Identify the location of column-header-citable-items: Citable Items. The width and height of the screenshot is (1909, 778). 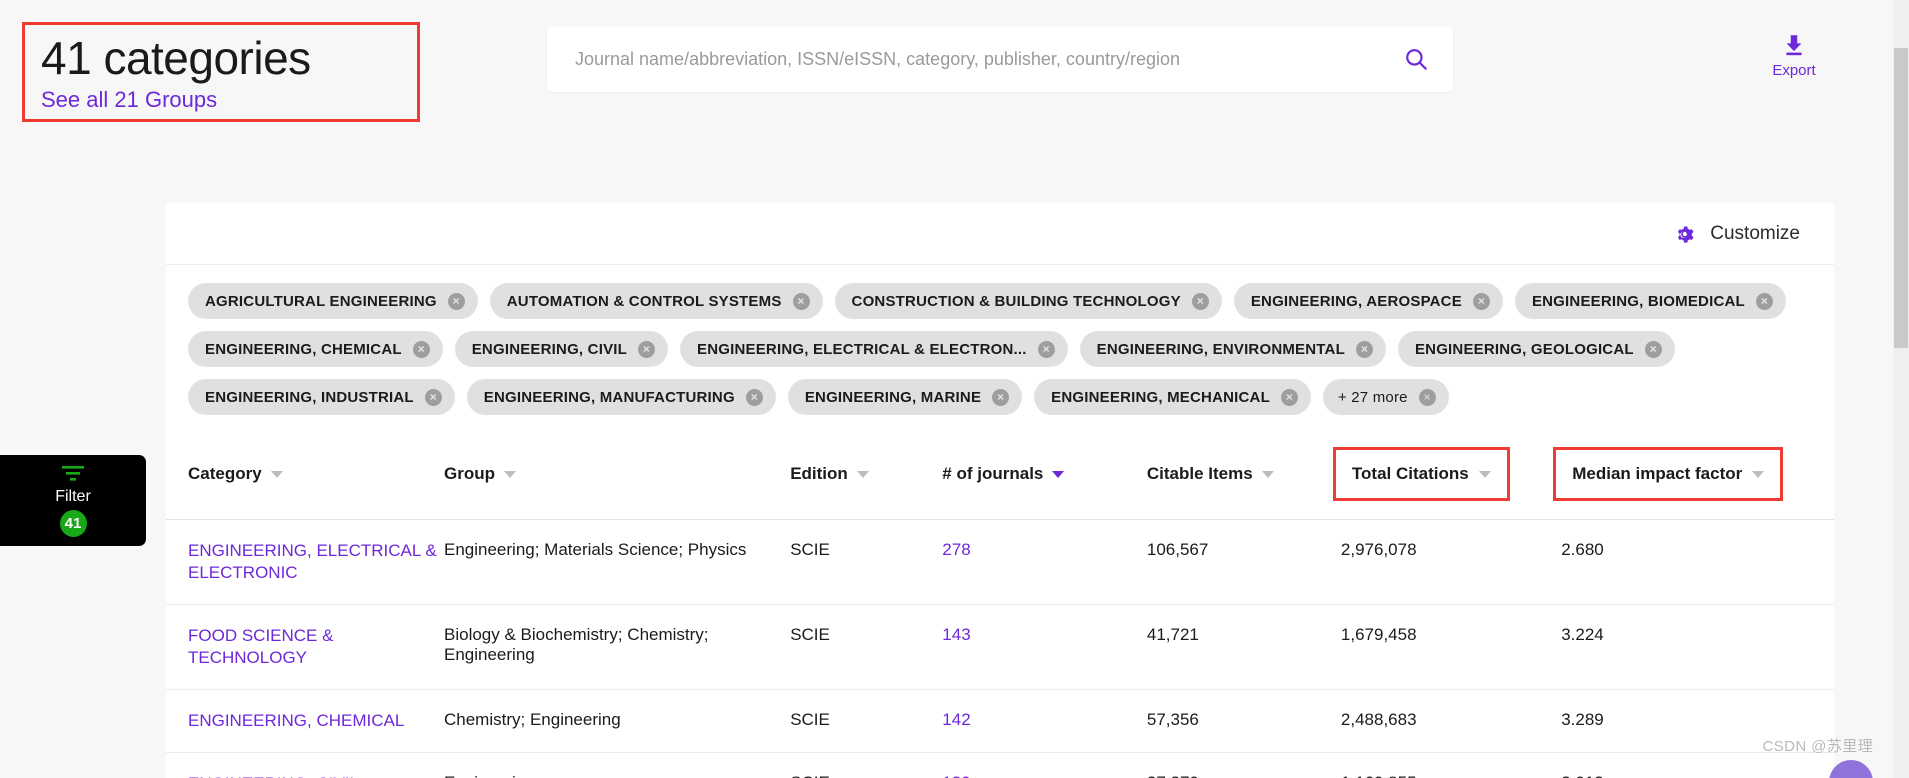
(1243, 474).